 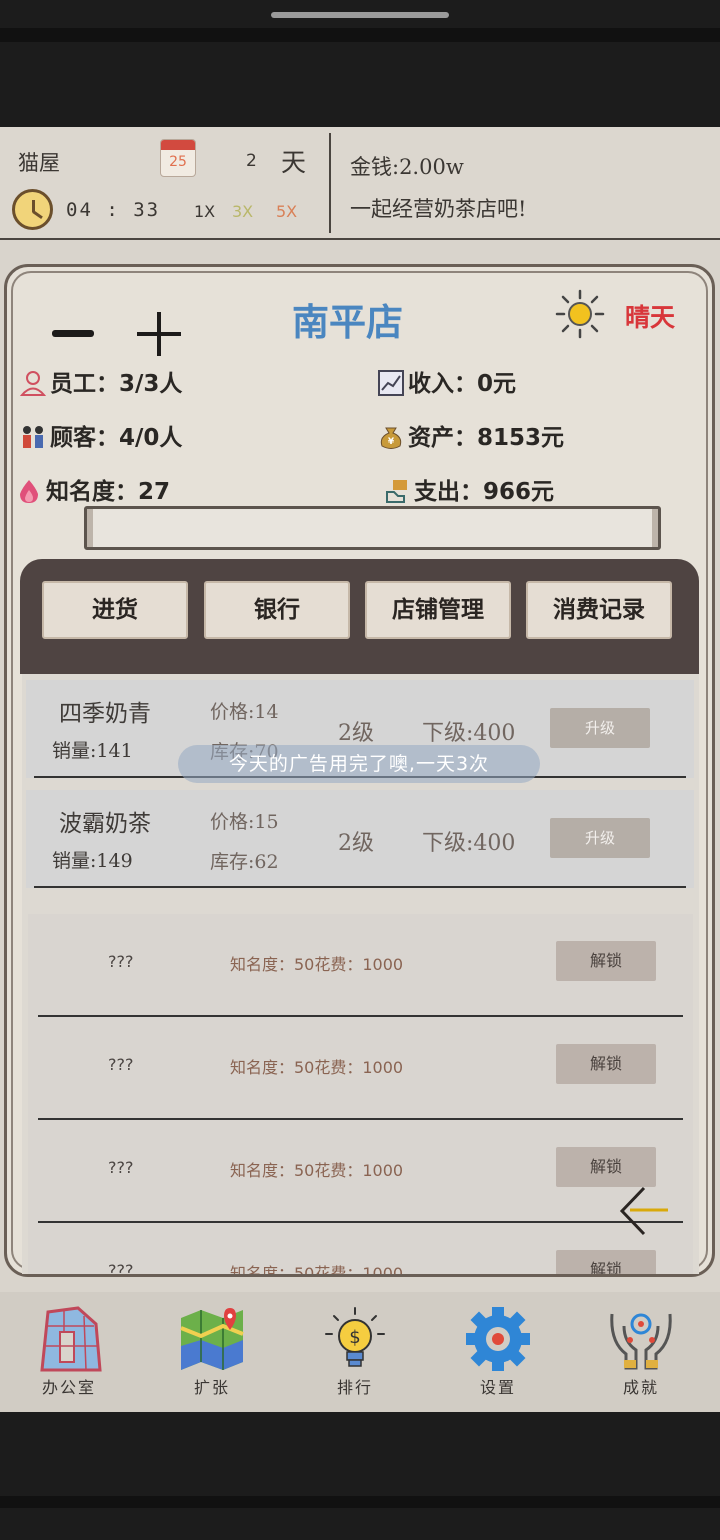 I want to click on tab-bar: 进货 银行 店铺管理 消费记录, so click(x=359, y=616).